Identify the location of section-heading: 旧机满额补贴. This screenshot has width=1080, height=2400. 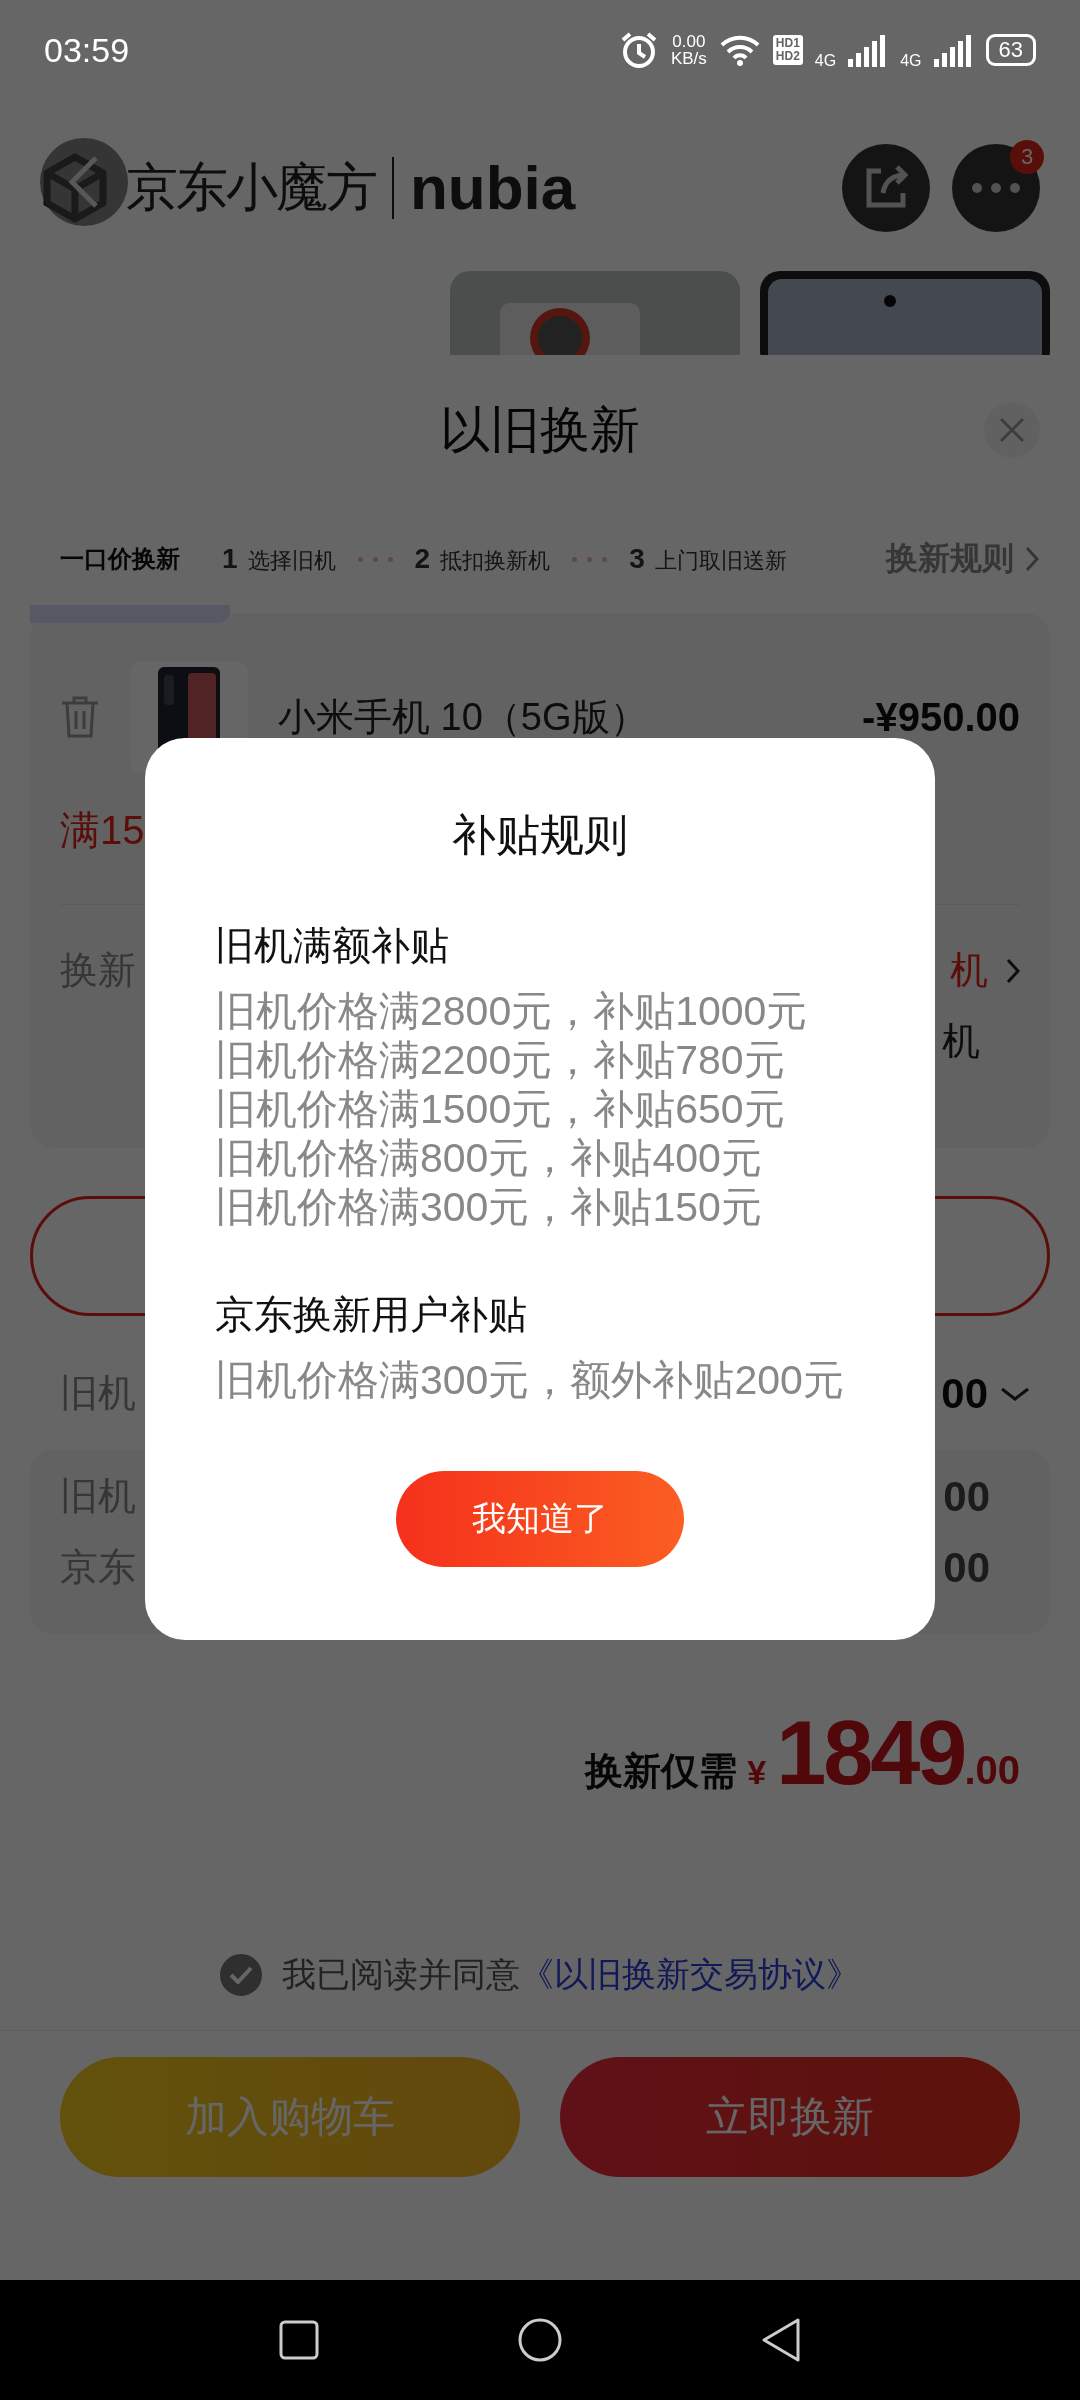
(332, 946).